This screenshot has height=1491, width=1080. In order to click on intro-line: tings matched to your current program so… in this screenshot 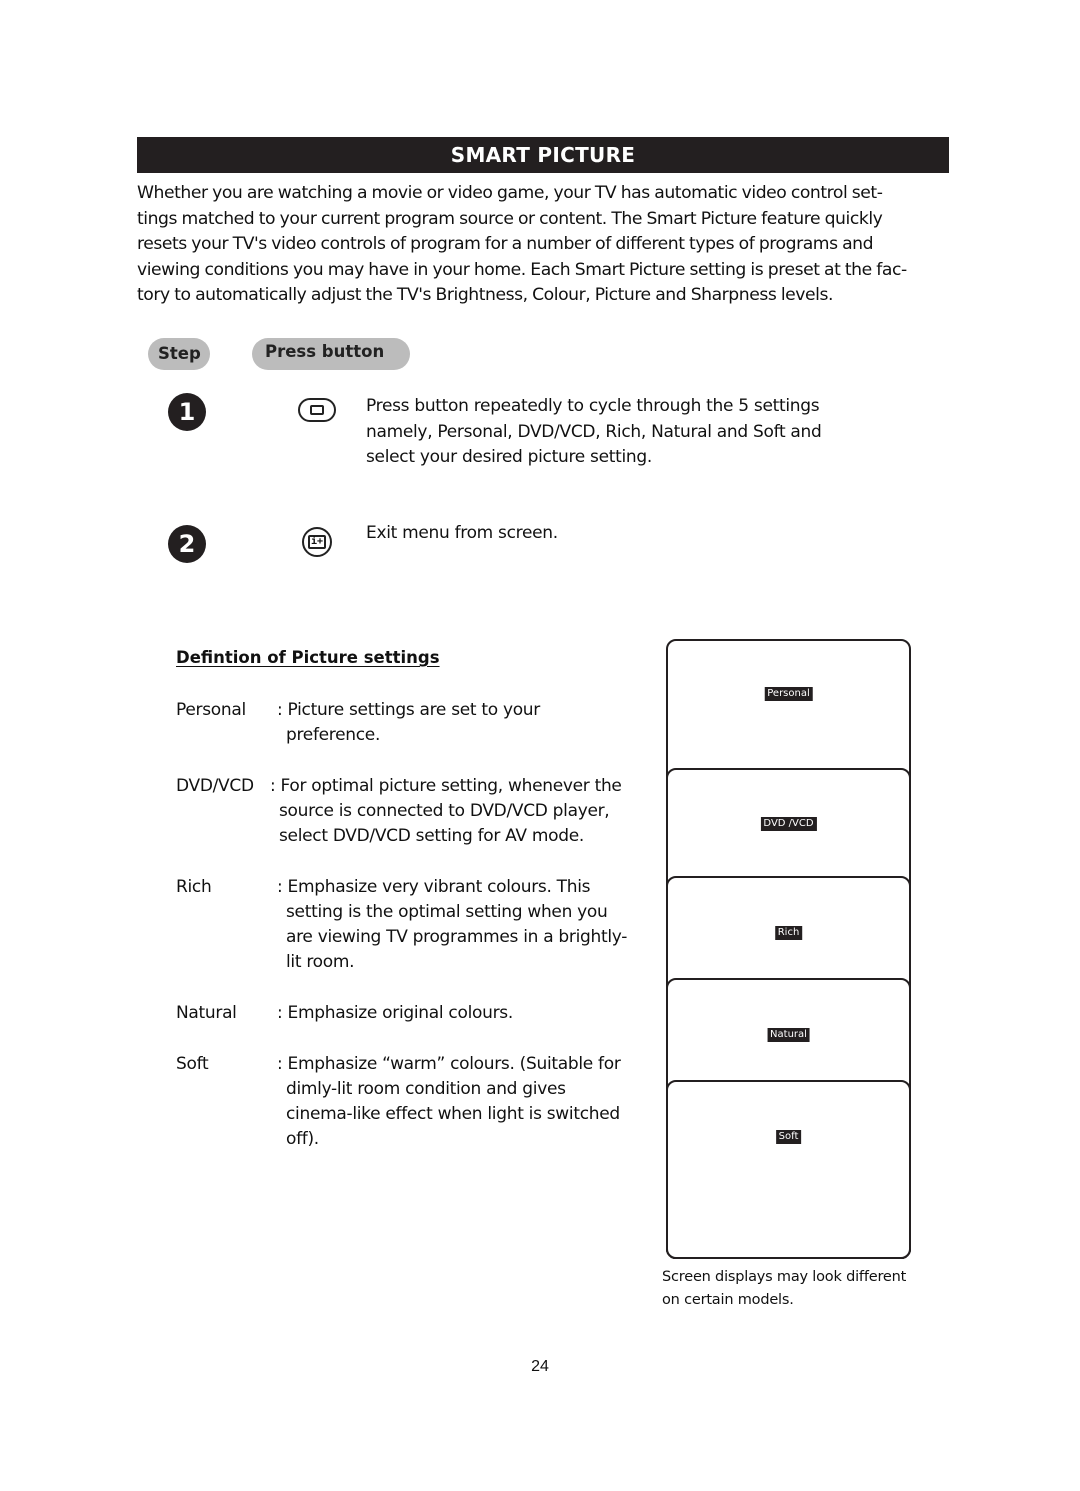, I will do `click(510, 218)`.